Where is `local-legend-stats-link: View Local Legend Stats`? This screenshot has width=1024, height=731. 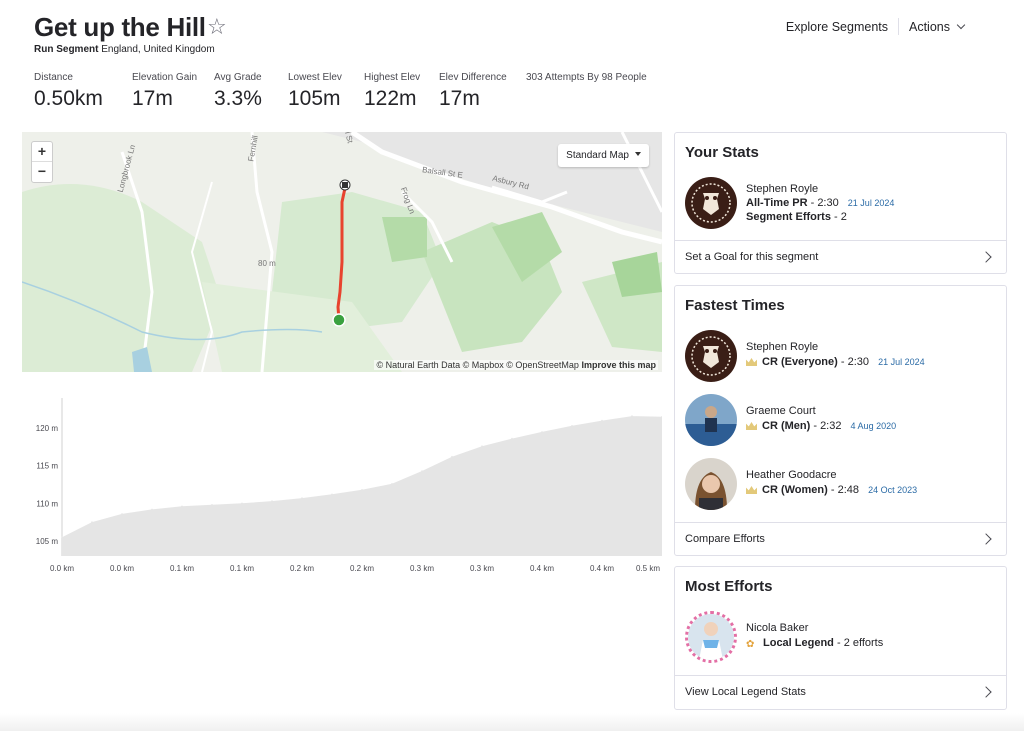 local-legend-stats-link: View Local Legend Stats is located at coordinates (840, 692).